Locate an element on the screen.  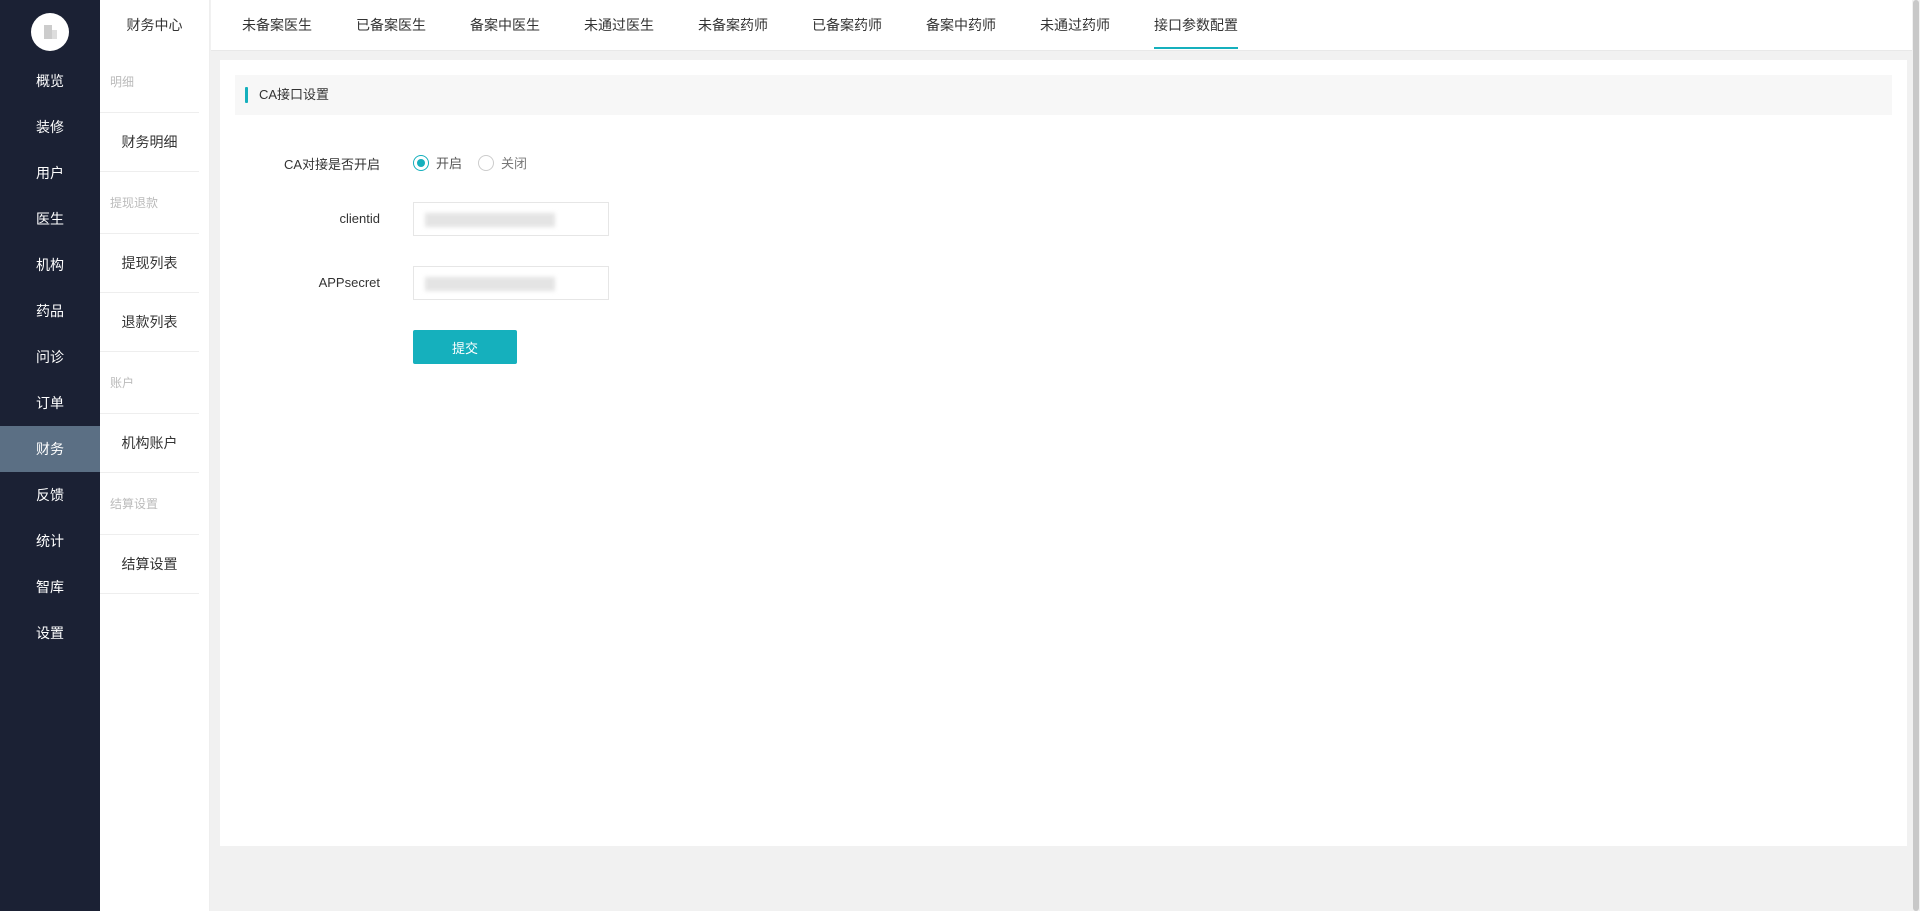
subnav-item-org-account: 机构账户 is located at coordinates (149, 443).